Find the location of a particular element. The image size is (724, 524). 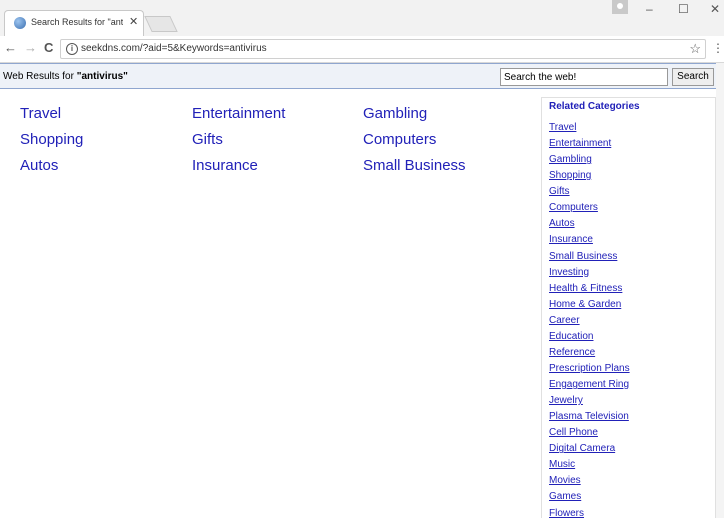

search-input is located at coordinates (584, 77).